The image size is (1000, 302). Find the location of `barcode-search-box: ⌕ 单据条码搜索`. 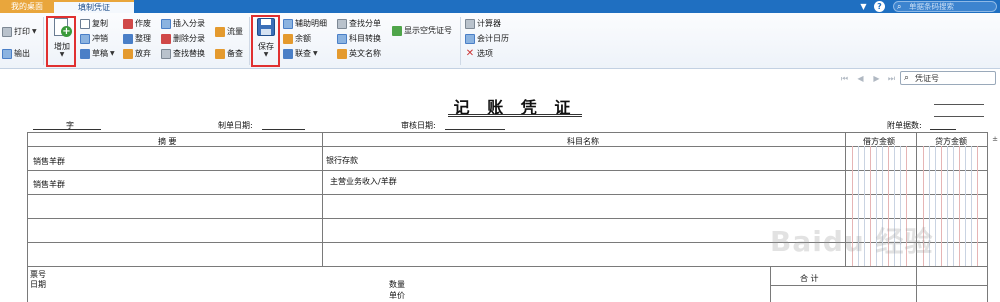

barcode-search-box: ⌕ 单据条码搜索 is located at coordinates (945, 6).